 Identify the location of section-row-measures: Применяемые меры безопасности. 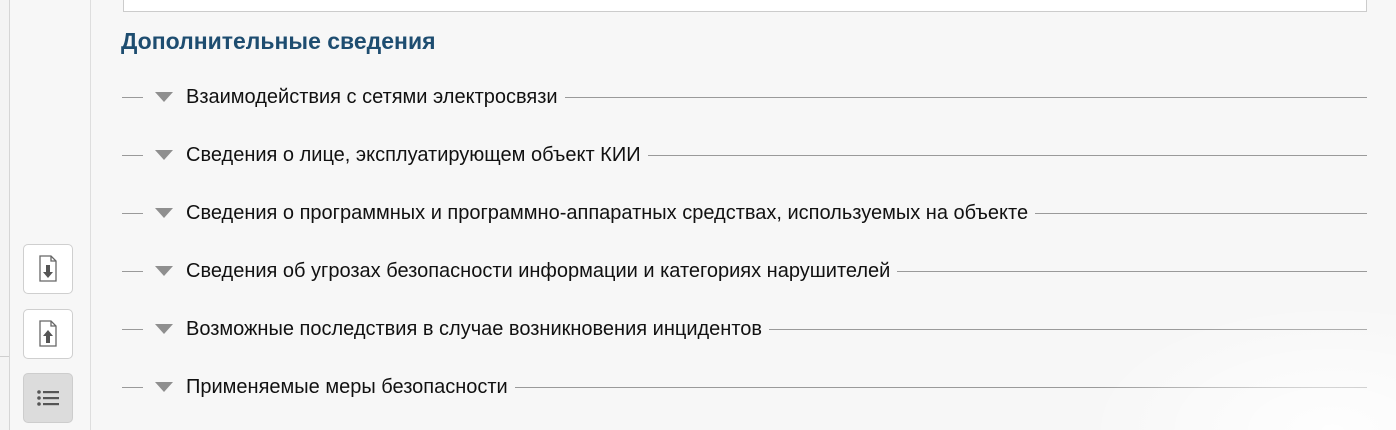
(744, 387).